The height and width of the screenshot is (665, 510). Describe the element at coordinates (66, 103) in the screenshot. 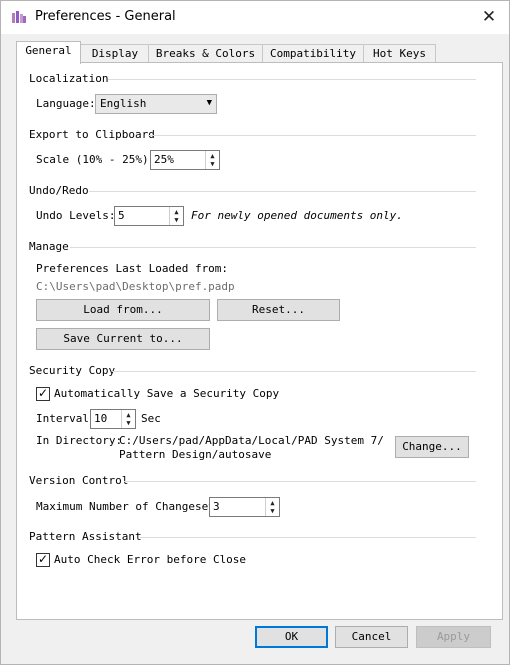

I see `language-label: Language:` at that location.